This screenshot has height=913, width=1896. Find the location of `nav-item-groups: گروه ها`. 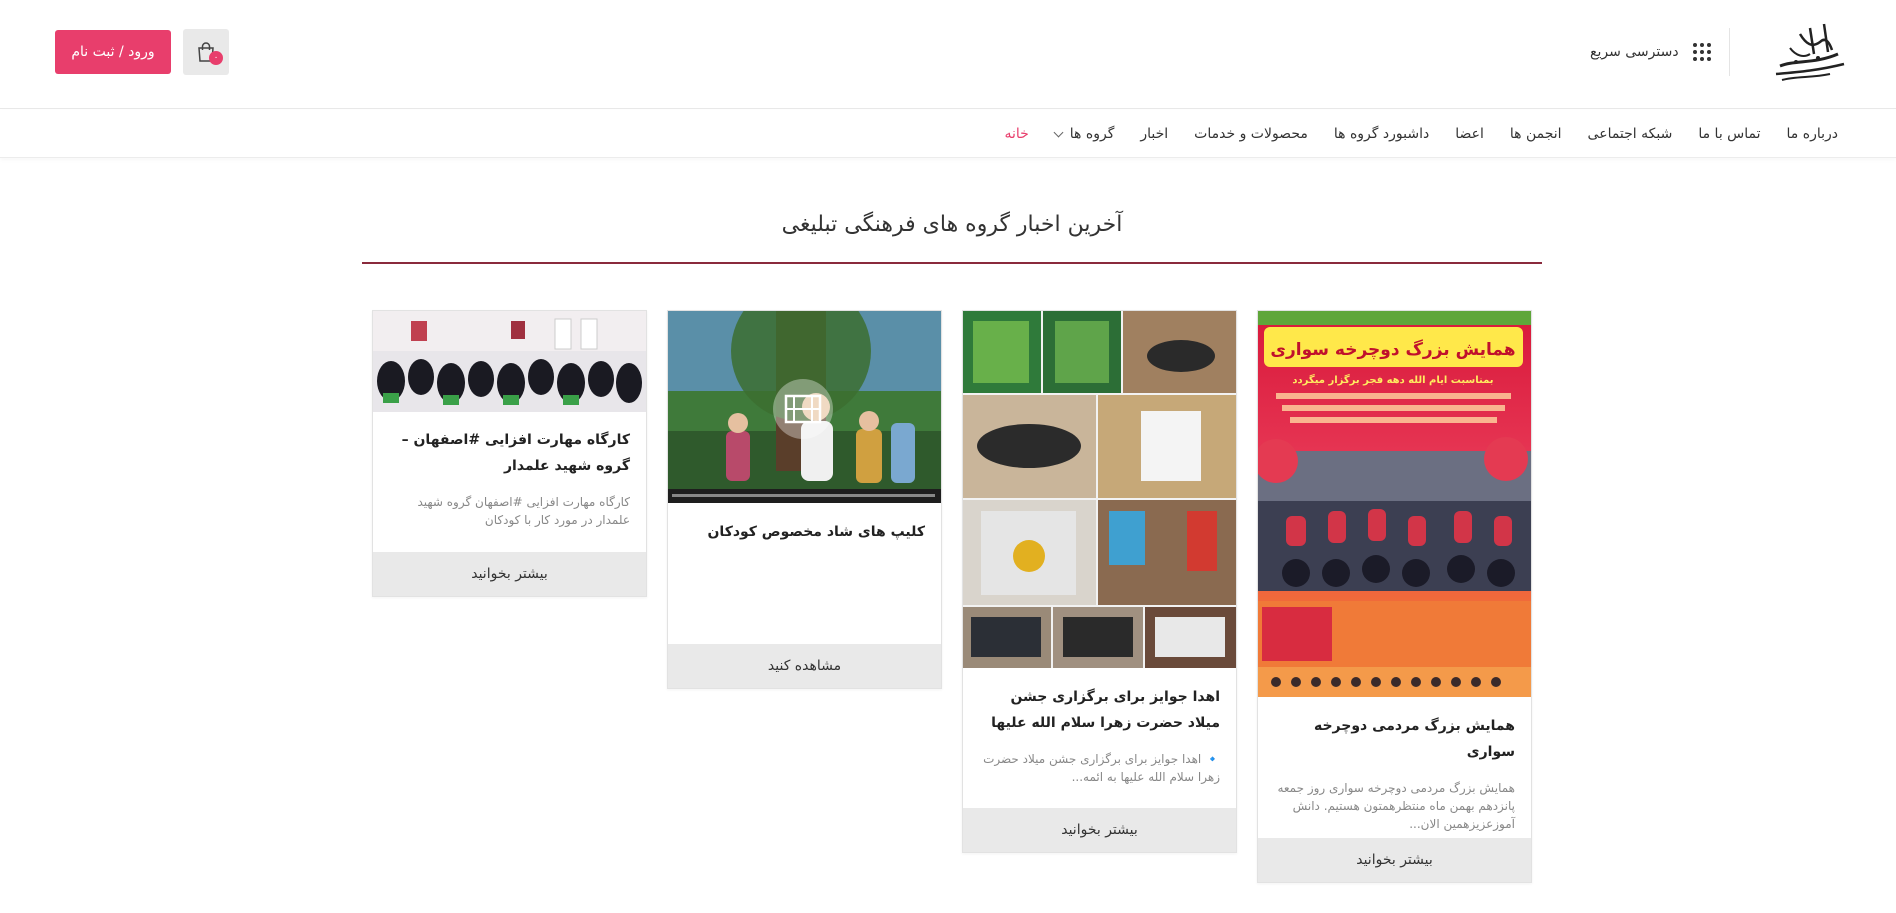

nav-item-groups: گروه ها is located at coordinates (1084, 134).